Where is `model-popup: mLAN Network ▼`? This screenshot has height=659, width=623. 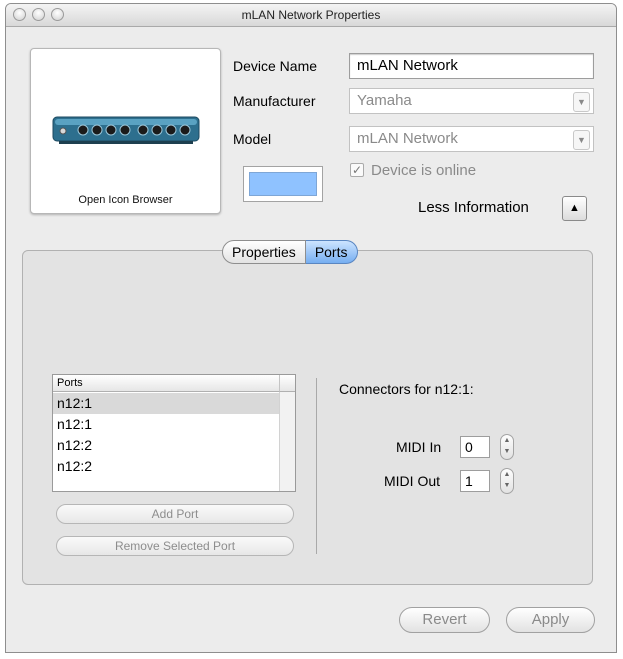
model-popup: mLAN Network ▼ is located at coordinates (471, 139).